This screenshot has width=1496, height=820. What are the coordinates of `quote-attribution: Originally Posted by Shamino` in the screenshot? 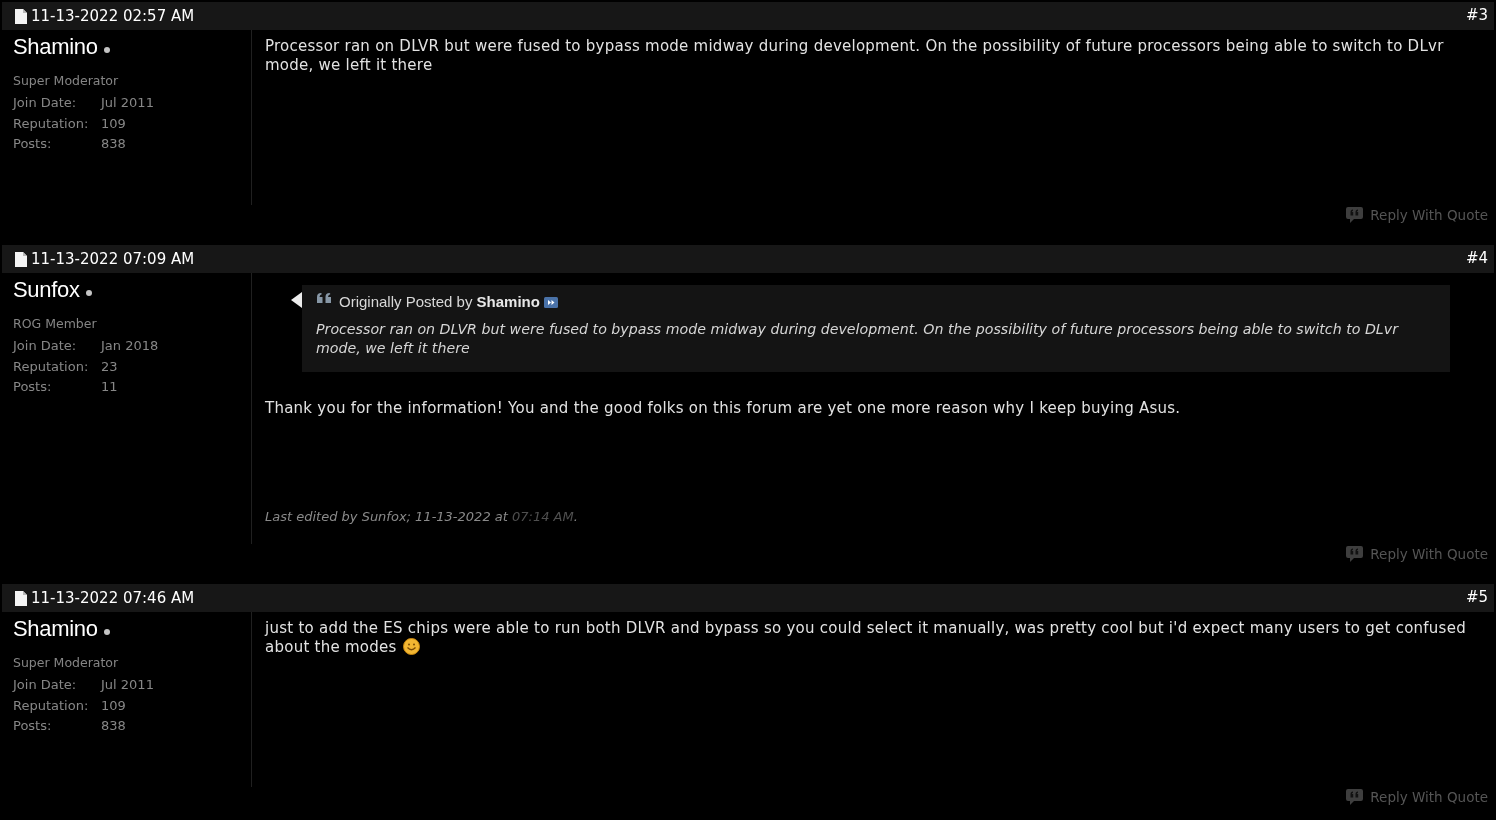 It's located at (439, 301).